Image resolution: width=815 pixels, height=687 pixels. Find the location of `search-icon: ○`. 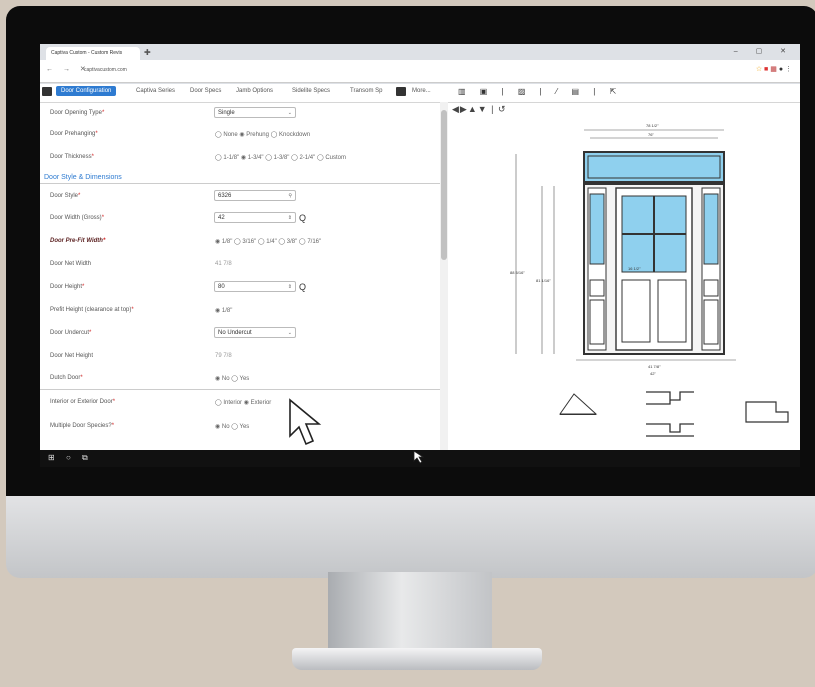

search-icon: ○ is located at coordinates (68, 457).